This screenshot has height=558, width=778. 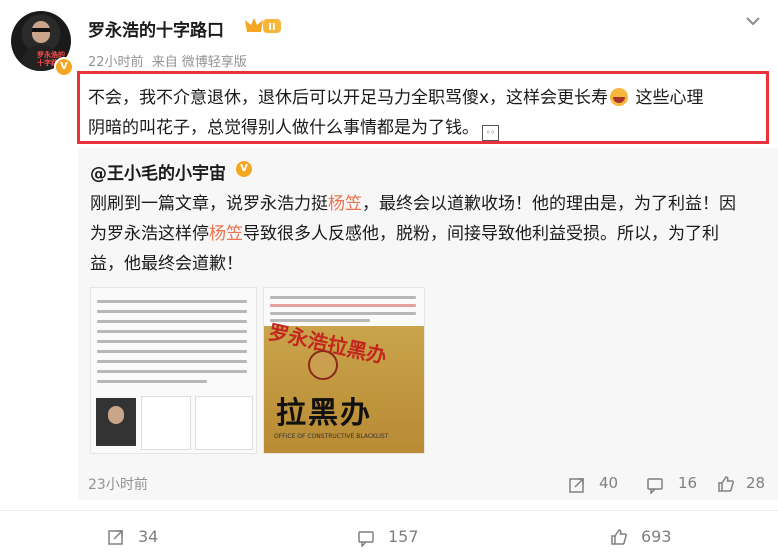 What do you see at coordinates (619, 537) in the screenshot?
I see `like-icon` at bounding box center [619, 537].